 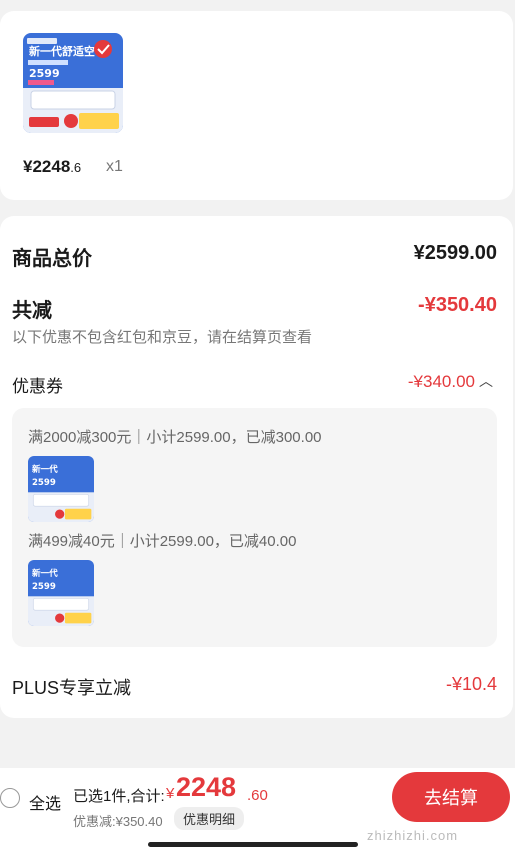 I want to click on saved-amount: 优惠减:¥350.40, so click(x=118, y=821).